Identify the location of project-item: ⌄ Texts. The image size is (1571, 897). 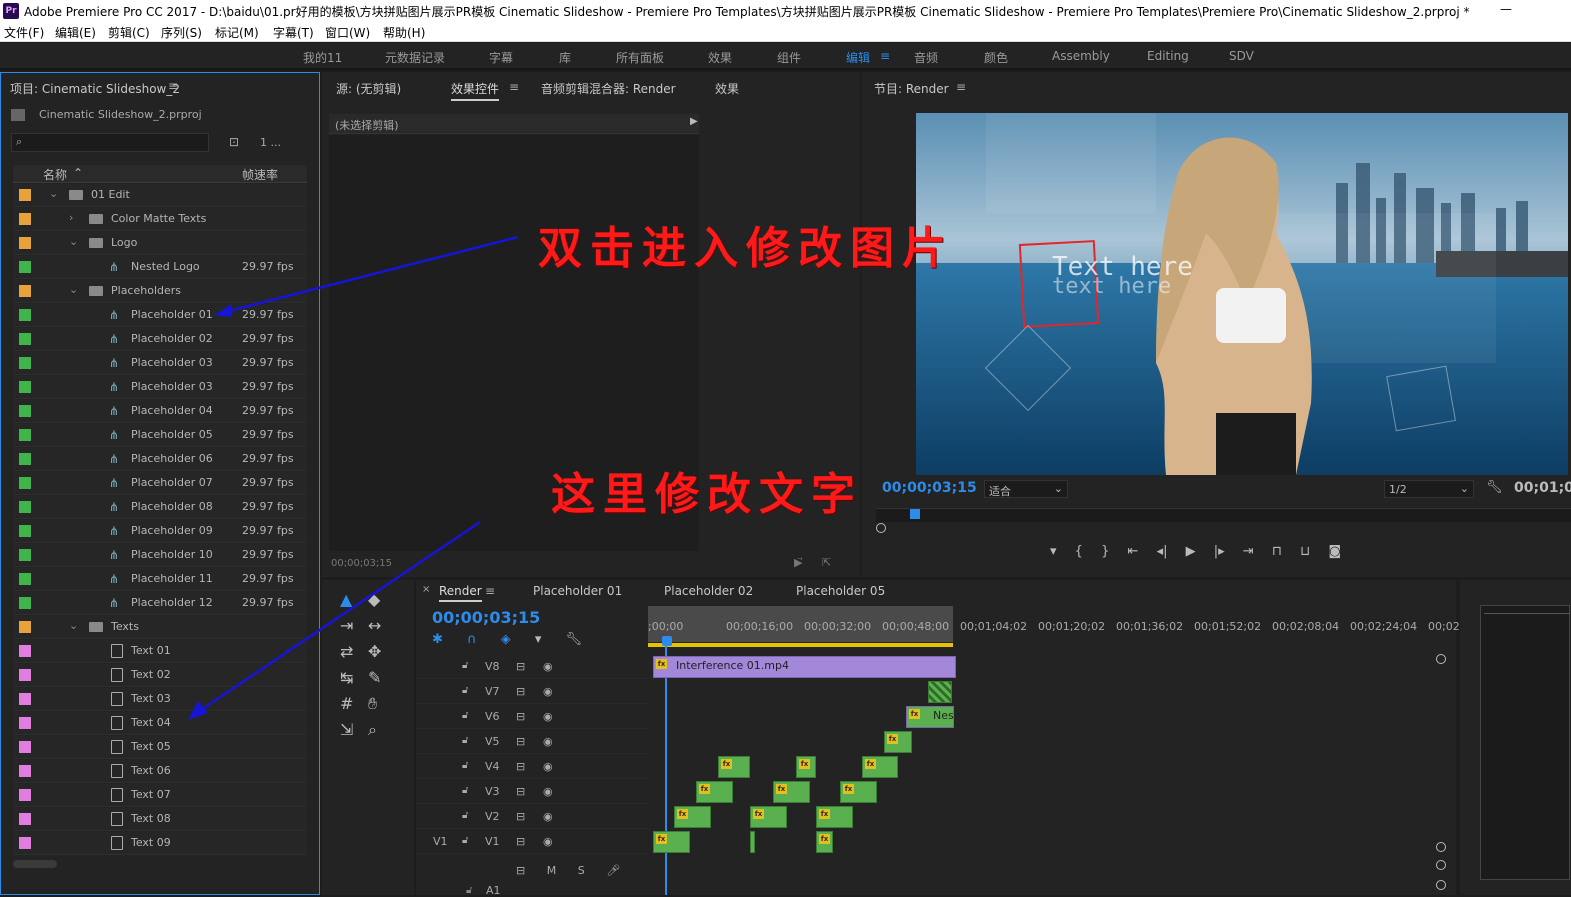
(160, 627).